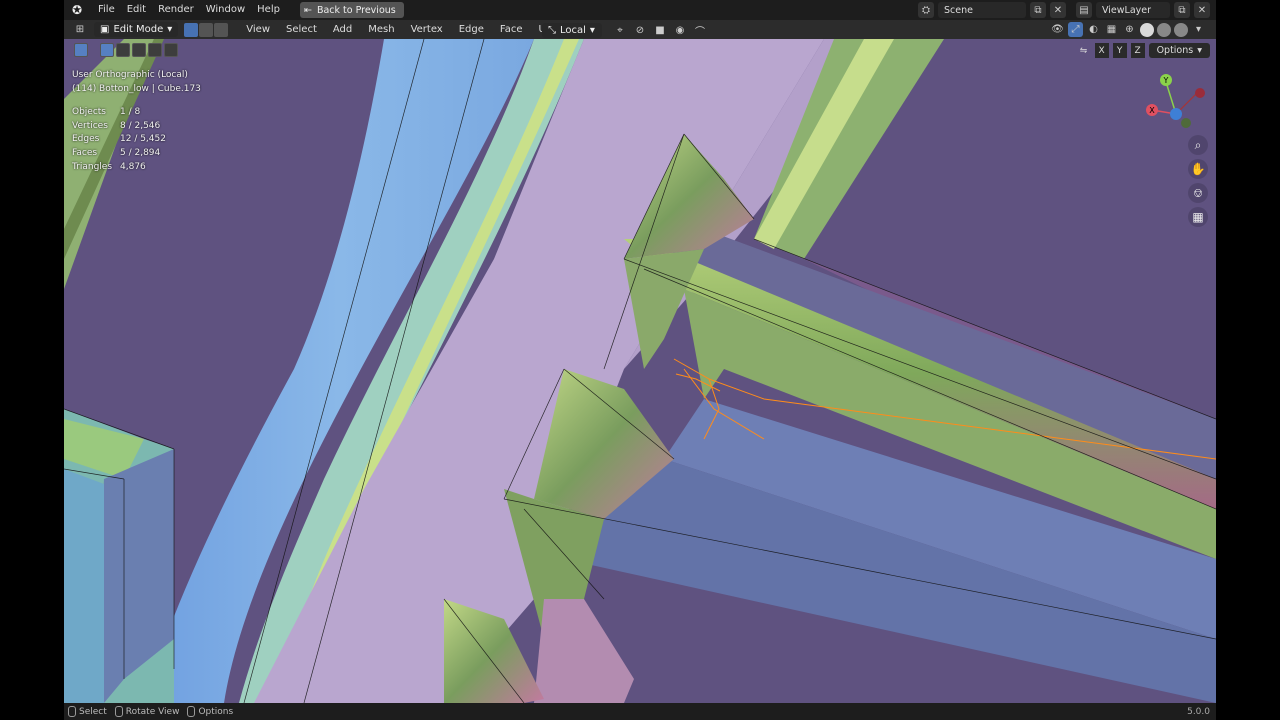 This screenshot has width=1280, height=720. What do you see at coordinates (89, 112) in the screenshot?
I see `stat-label: Objects` at bounding box center [89, 112].